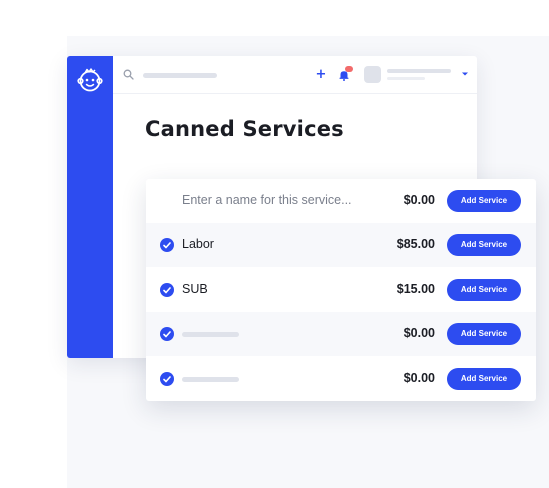  Describe the element at coordinates (321, 74) in the screenshot. I see `plus-icon: +` at that location.